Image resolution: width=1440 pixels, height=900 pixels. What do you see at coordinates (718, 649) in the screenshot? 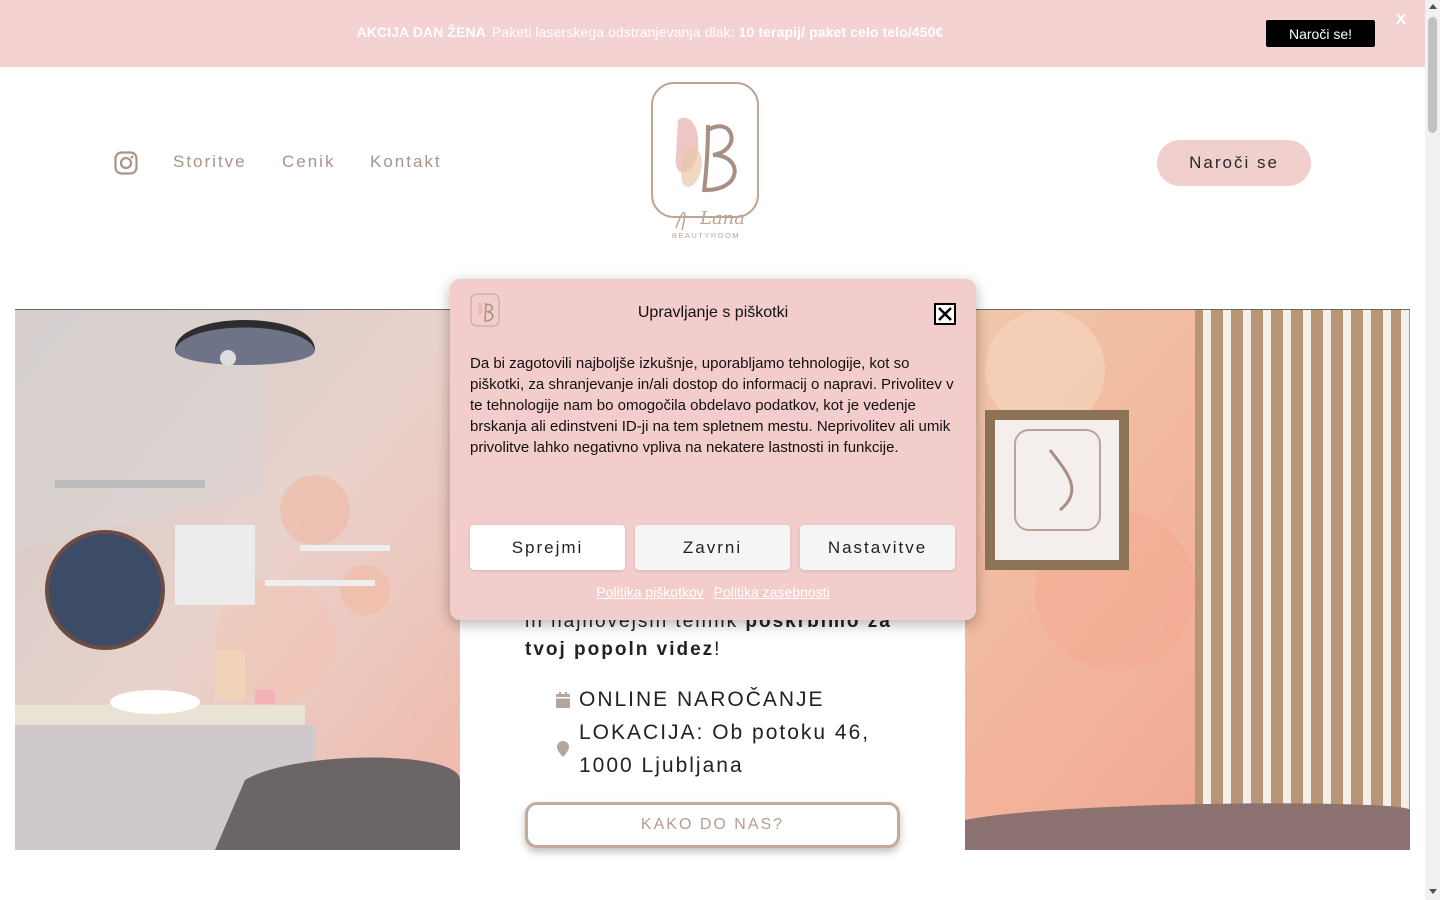
I see `hero-tagline-end: !` at bounding box center [718, 649].